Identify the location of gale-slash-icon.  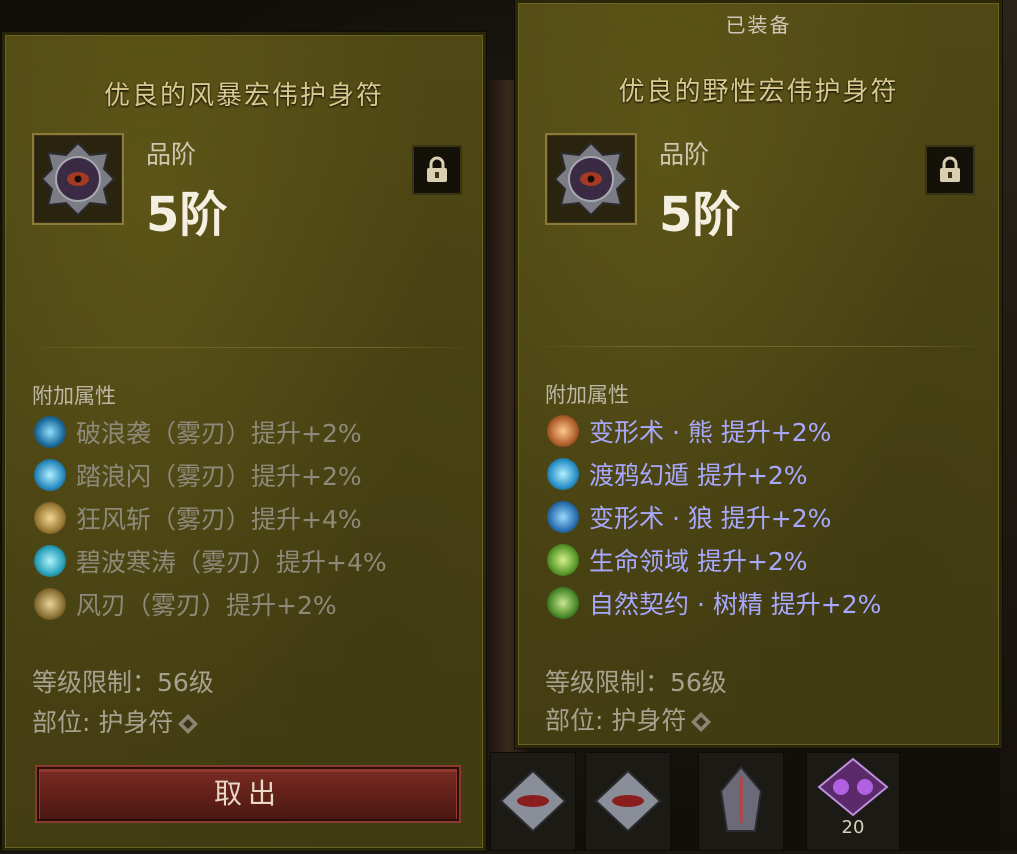
(50, 518).